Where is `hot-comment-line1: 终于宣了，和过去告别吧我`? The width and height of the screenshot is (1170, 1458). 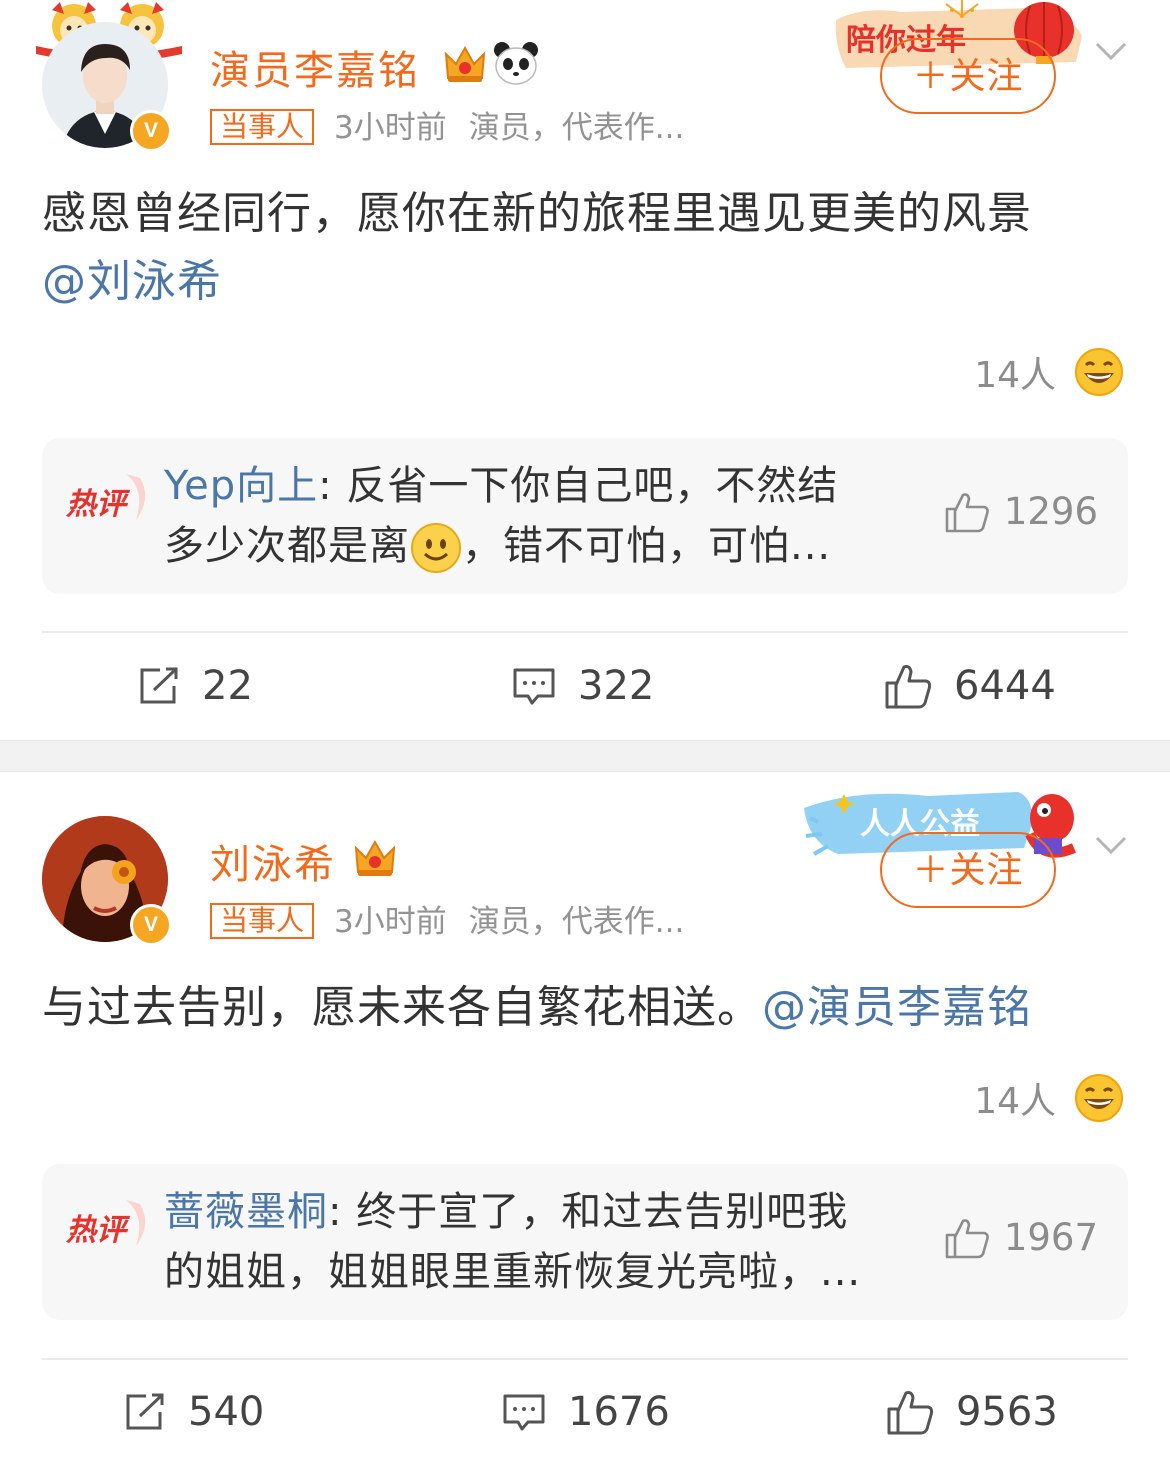 hot-comment-line1: 终于宣了，和过去告别吧我 is located at coordinates (602, 1212).